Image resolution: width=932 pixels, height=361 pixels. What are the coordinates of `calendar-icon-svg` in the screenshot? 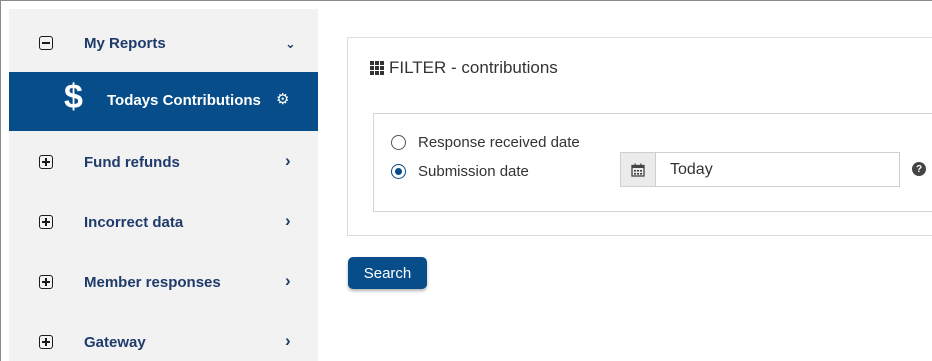 It's located at (638, 170).